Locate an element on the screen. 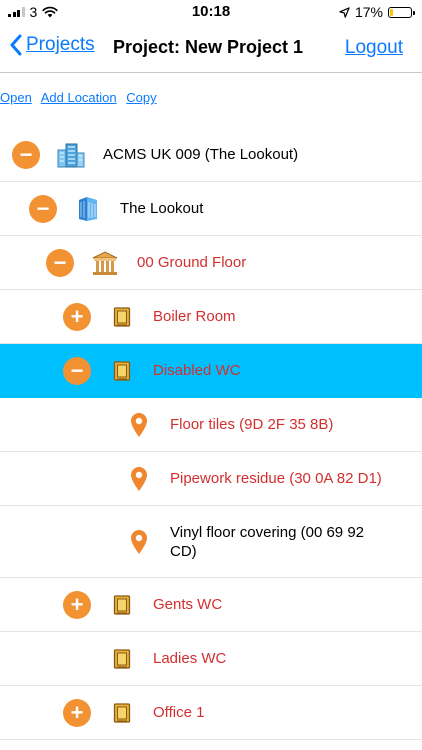 Image resolution: width=422 pixels, height=750 pixels. tree-row-label: ACMS UK 009 (The Lookout) is located at coordinates (201, 154).